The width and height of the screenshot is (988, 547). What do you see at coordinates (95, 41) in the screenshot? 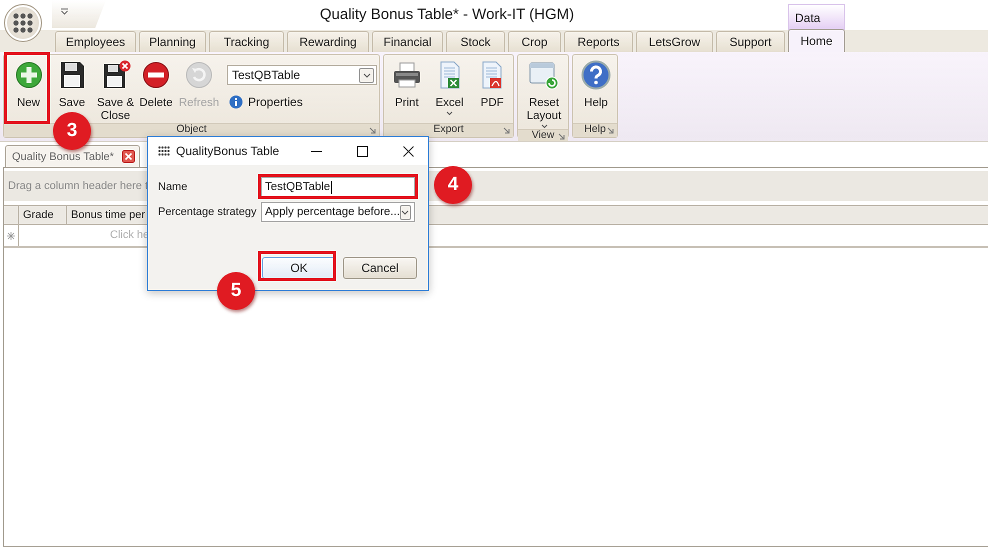
I see `ribbon-tab: Employees` at bounding box center [95, 41].